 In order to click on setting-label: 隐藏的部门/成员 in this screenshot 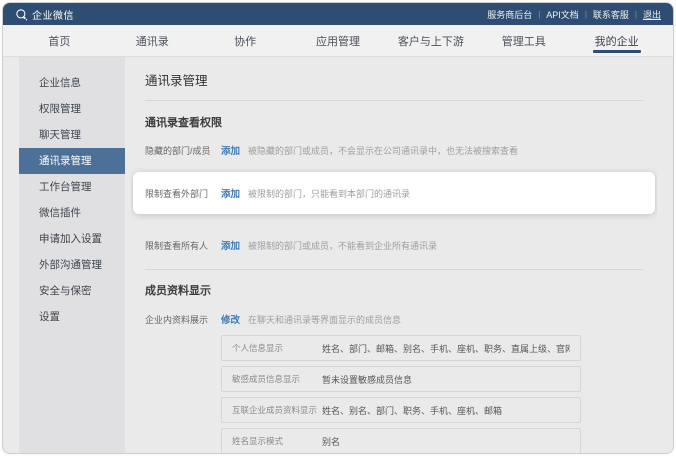, I will do `click(178, 150)`.